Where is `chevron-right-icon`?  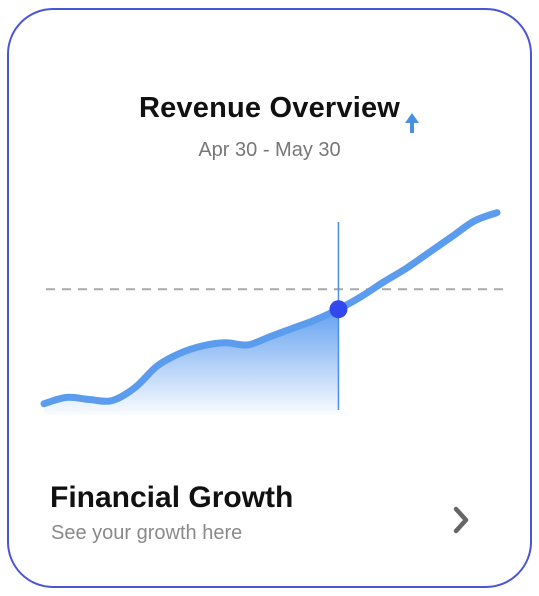
chevron-right-icon is located at coordinates (461, 522).